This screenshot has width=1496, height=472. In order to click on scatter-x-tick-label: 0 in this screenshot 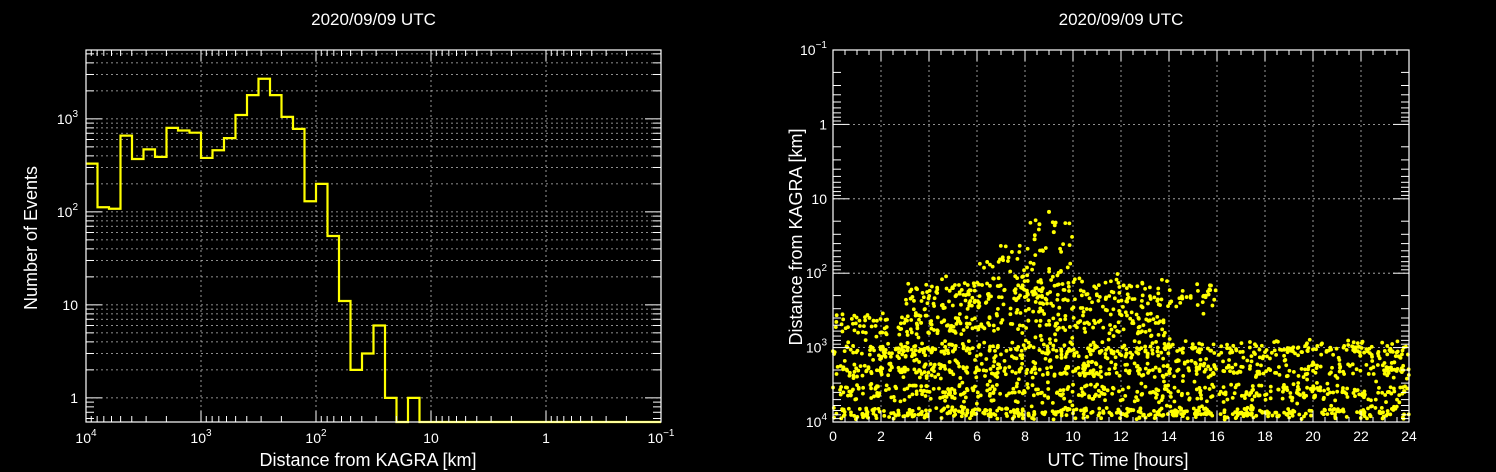, I will do `click(833, 436)`.